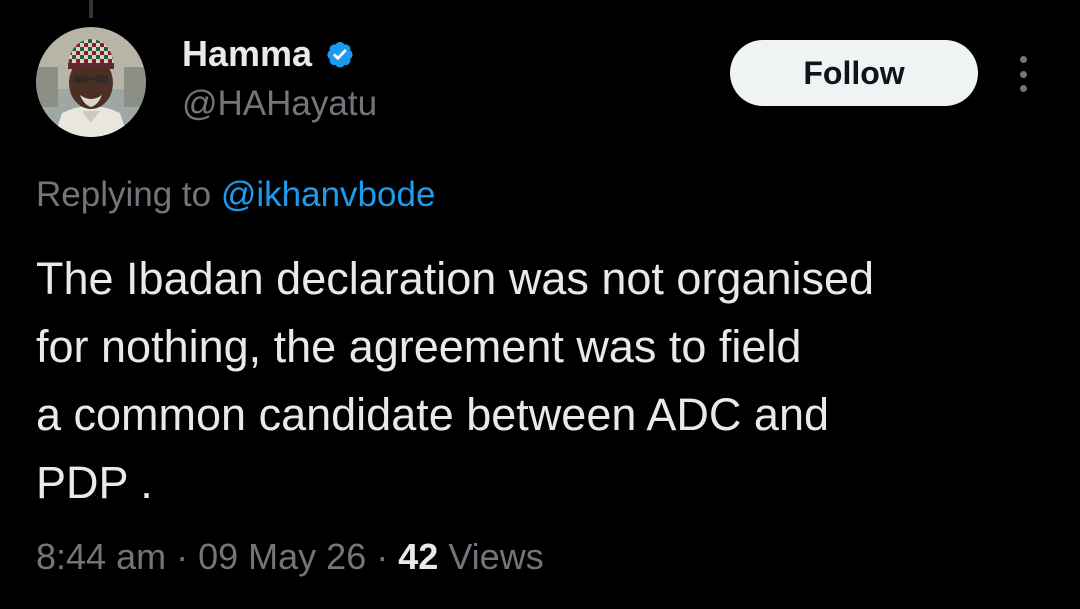 The image size is (1080, 609). Describe the element at coordinates (279, 103) in the screenshot. I see `author-handle: @HAHayatu` at that location.